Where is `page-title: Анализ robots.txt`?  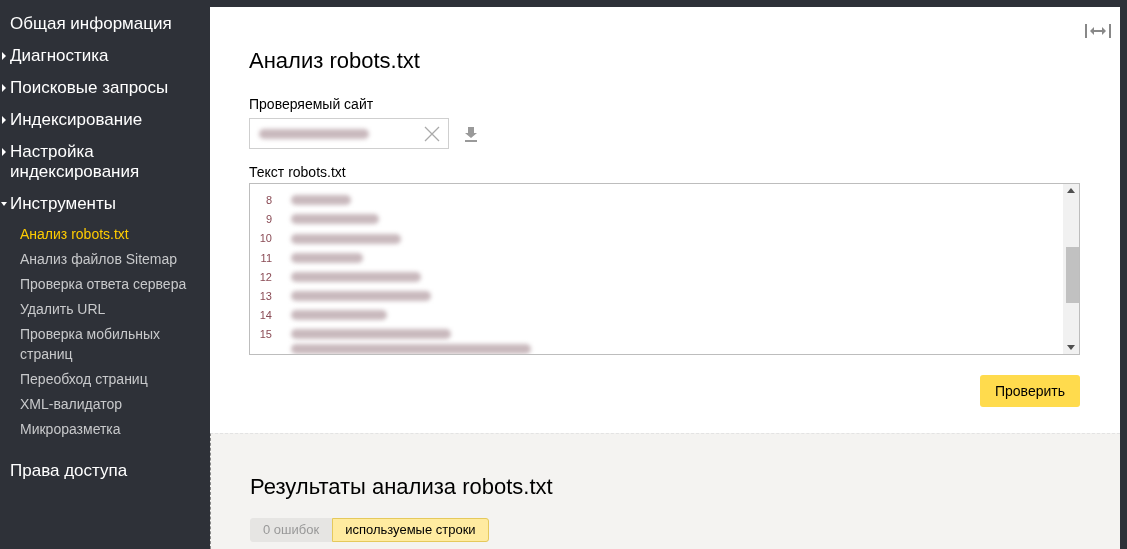 page-title: Анализ robots.txt is located at coordinates (334, 61).